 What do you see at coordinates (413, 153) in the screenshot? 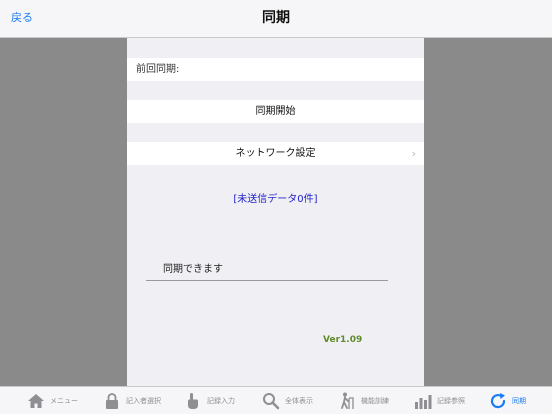
I see `chevron-right-icon: ›` at bounding box center [413, 153].